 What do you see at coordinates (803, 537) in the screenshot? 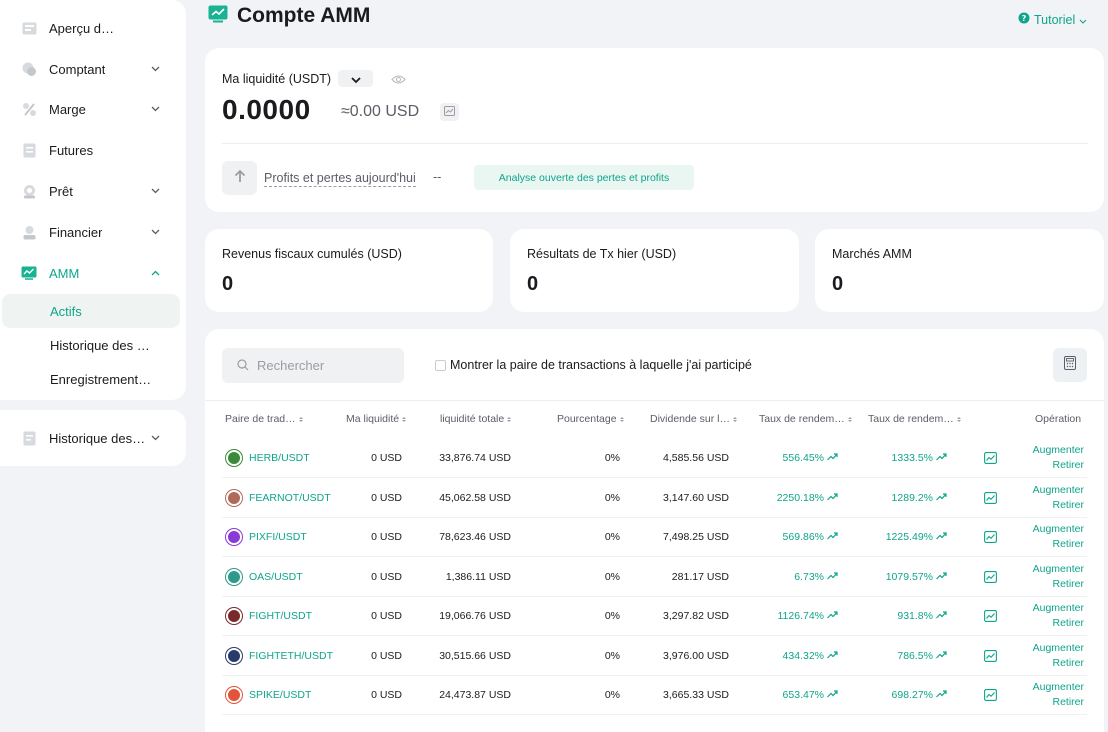
I see `yield-value: 569.86%` at bounding box center [803, 537].